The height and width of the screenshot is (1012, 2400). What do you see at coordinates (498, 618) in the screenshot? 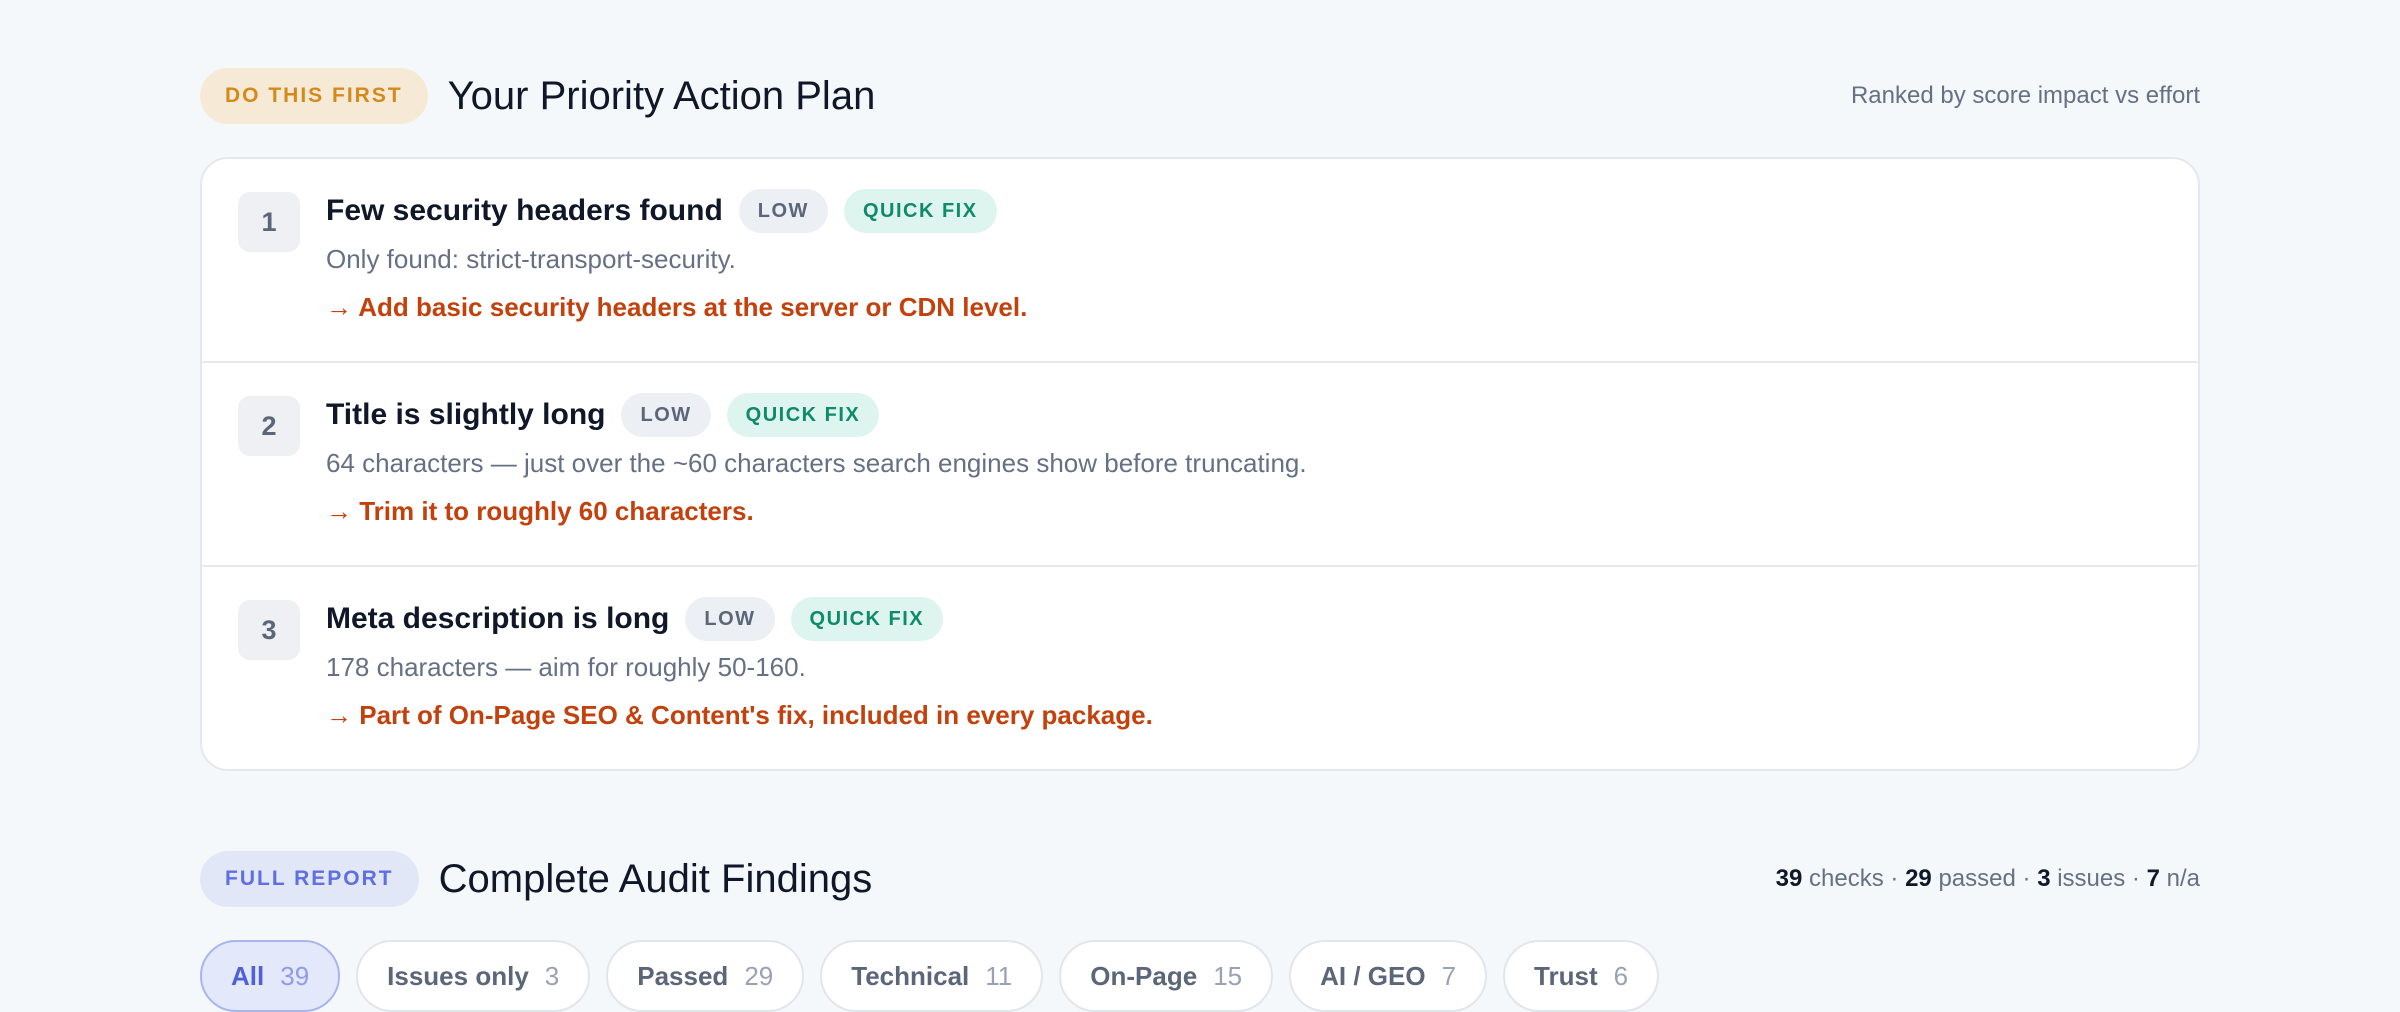
I see `action-title: Meta description is long` at bounding box center [498, 618].